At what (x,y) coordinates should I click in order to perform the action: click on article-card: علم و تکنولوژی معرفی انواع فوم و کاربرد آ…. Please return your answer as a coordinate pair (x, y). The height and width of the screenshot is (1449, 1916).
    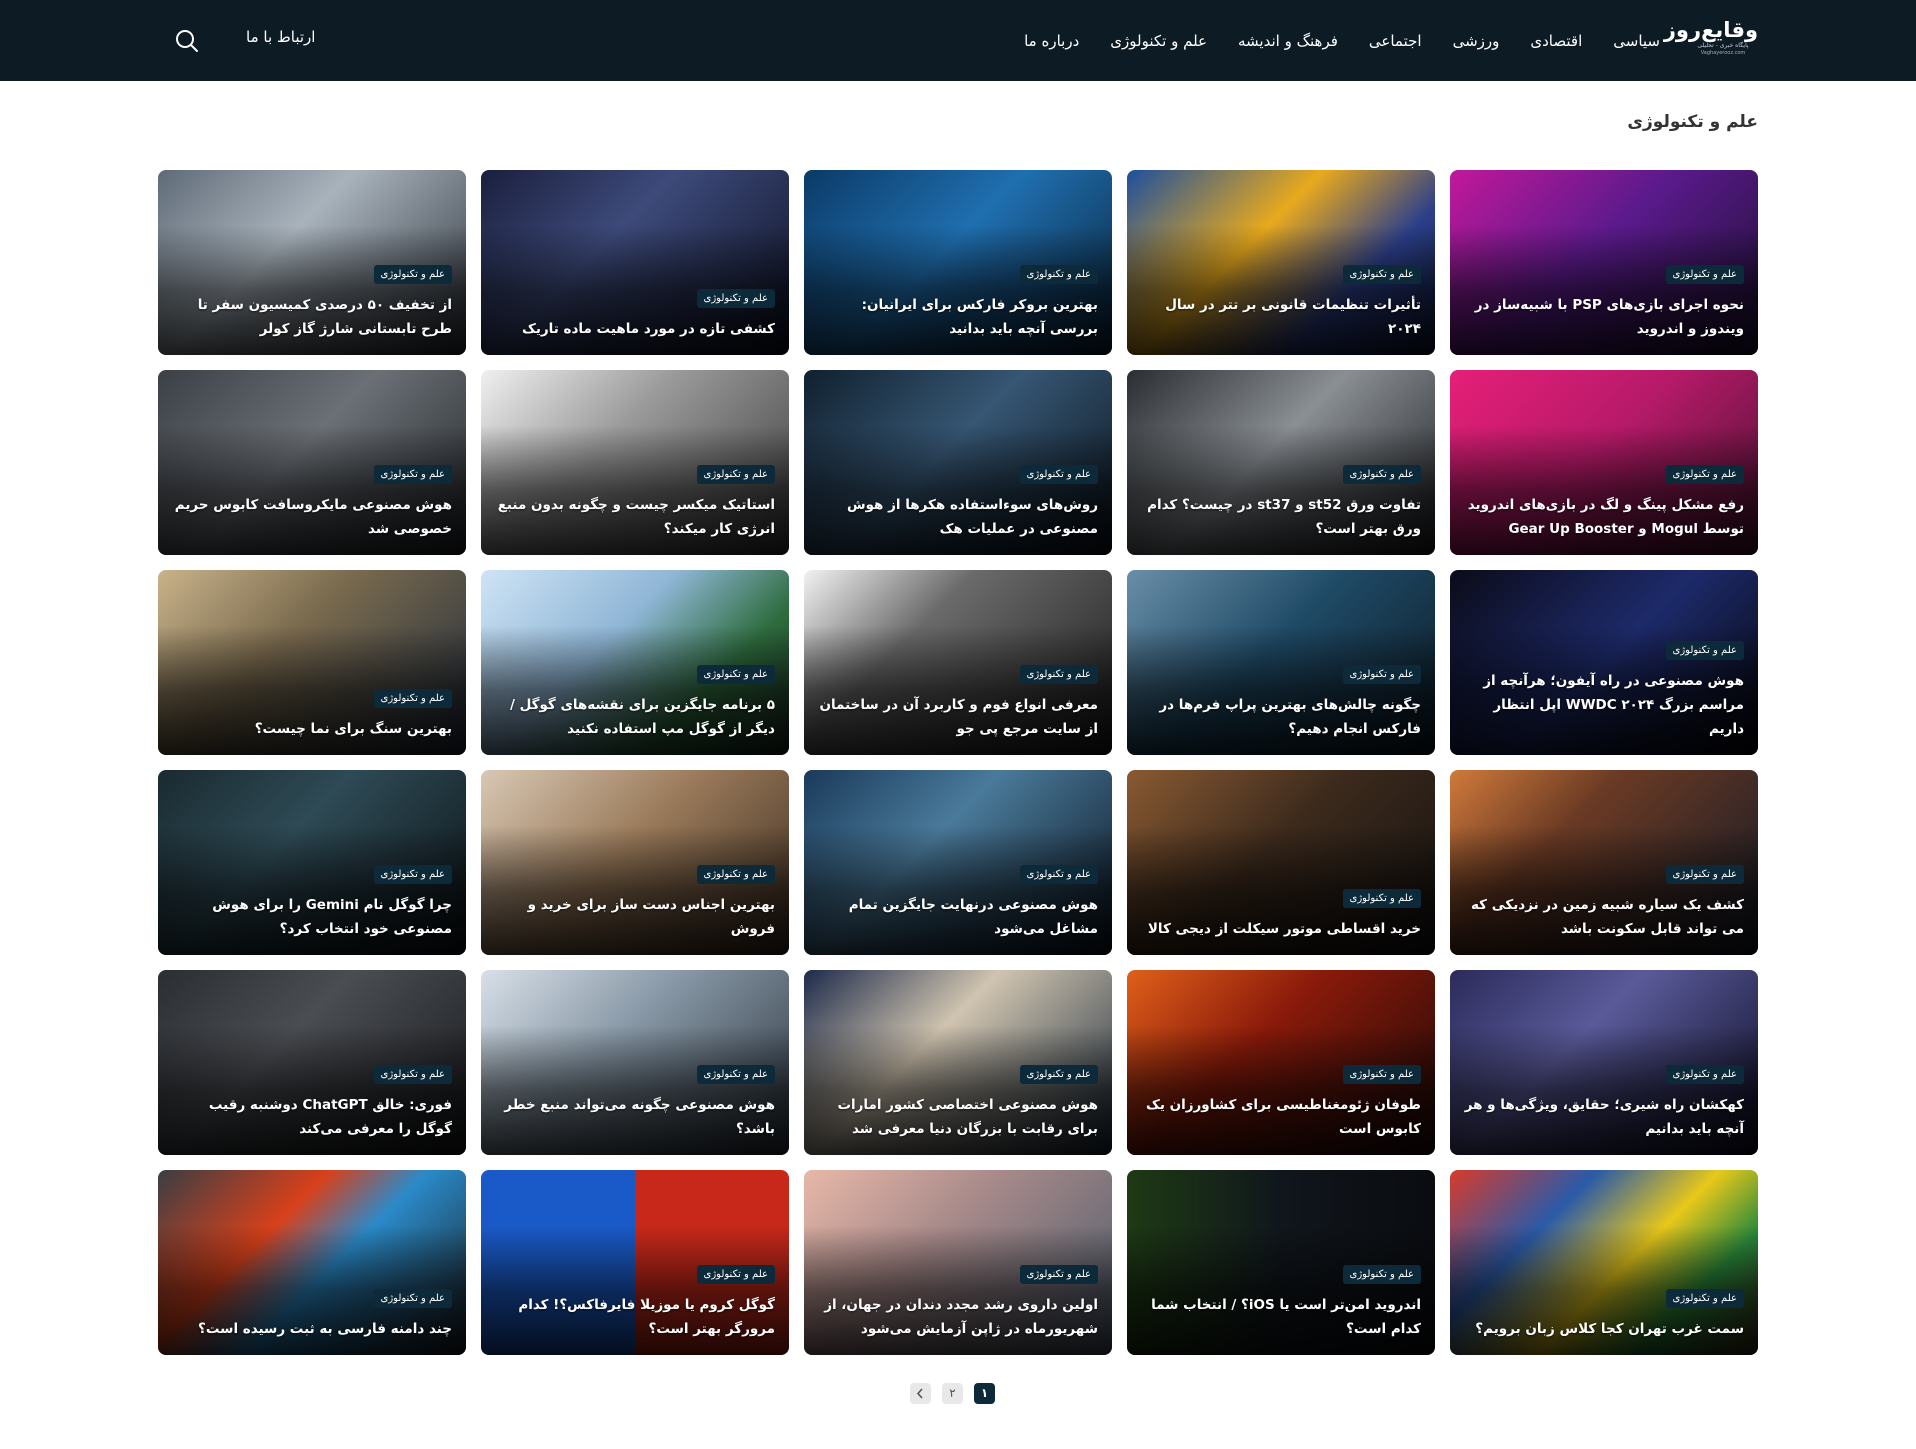
    Looking at the image, I should click on (958, 662).